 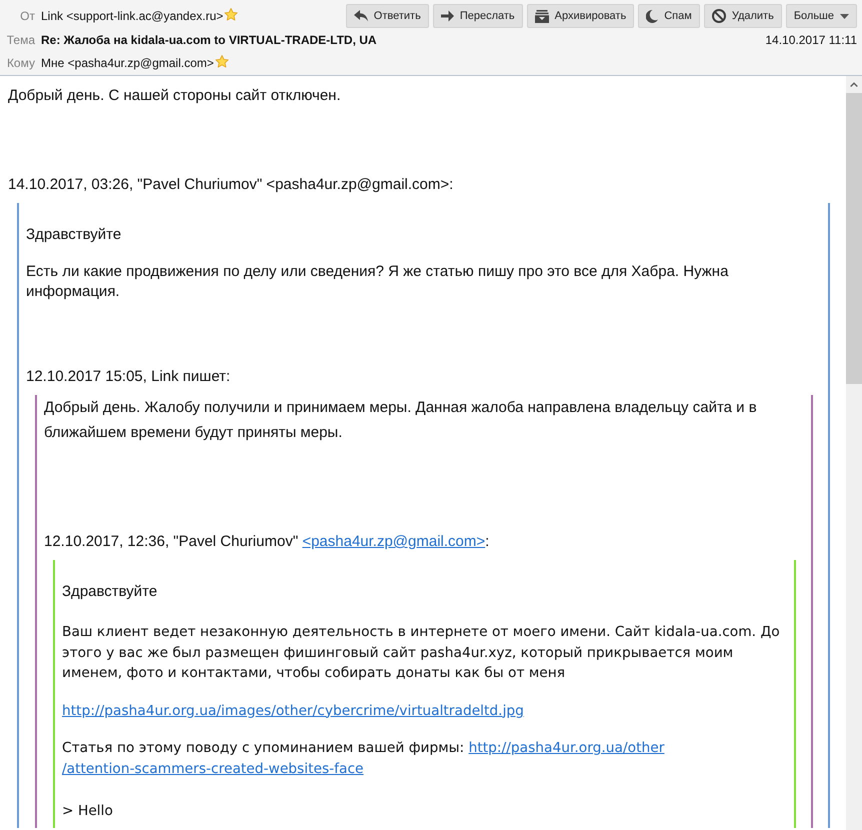 I want to click on quote-attribution: 12.10.2017 15:05, Link пишет:, so click(x=129, y=377).